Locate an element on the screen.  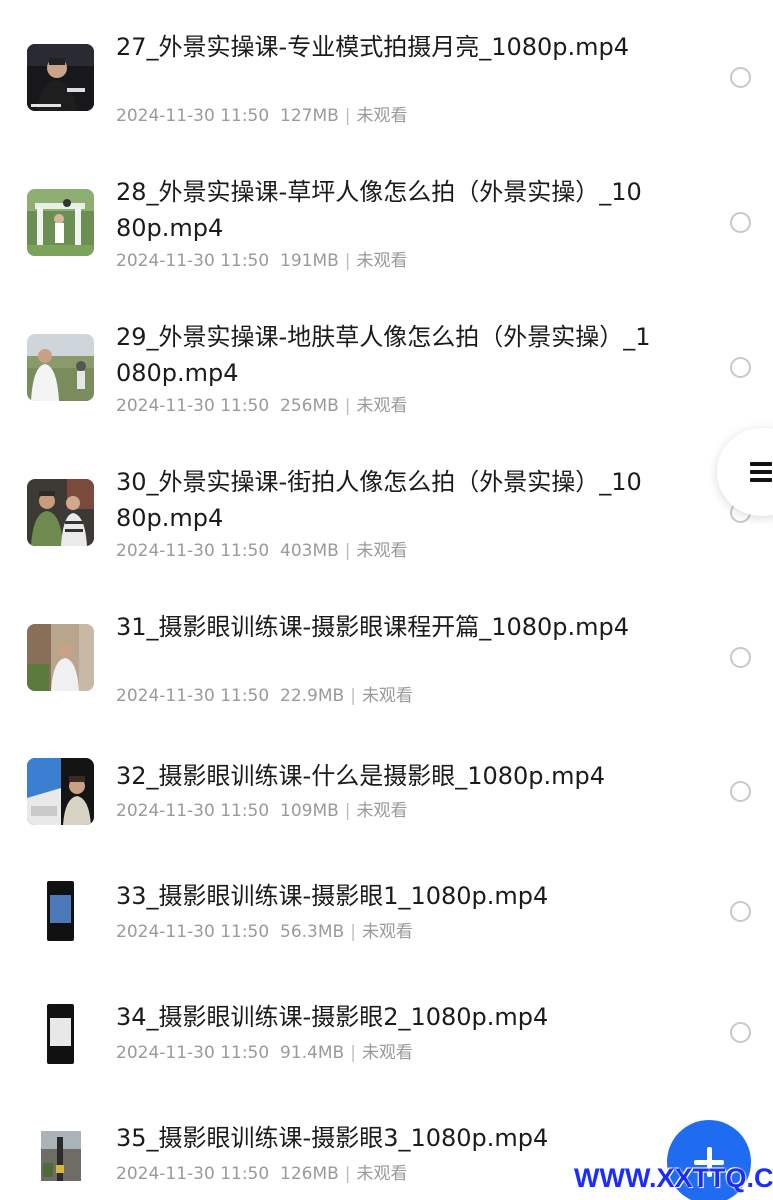
file-title: 32_摄影眼训练课-什么是摄影眼_1080p.mp4 is located at coordinates (361, 776).